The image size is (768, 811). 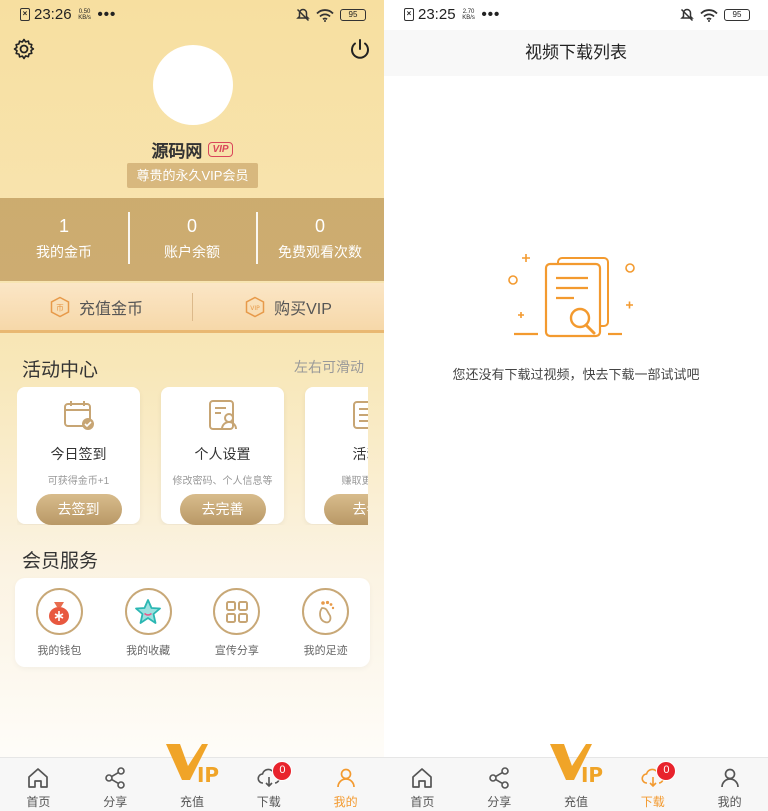 I want to click on service-footprints: 我的足迹, so click(x=325, y=622).